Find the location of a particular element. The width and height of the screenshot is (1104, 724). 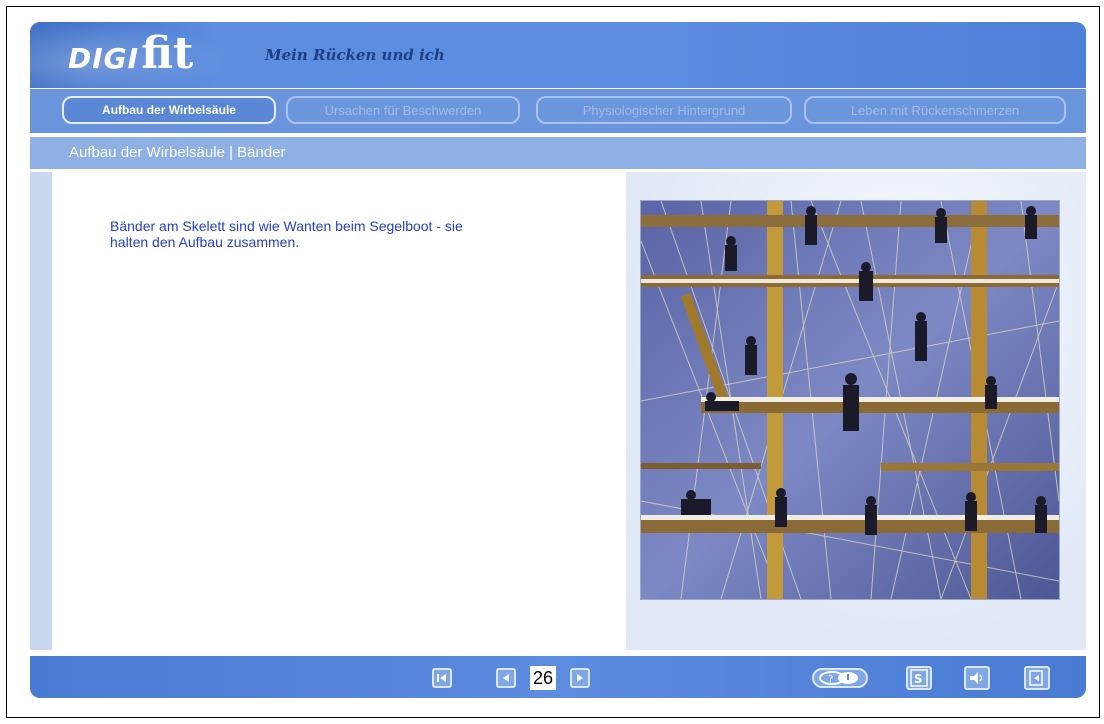

first-page-icon is located at coordinates (442, 678).